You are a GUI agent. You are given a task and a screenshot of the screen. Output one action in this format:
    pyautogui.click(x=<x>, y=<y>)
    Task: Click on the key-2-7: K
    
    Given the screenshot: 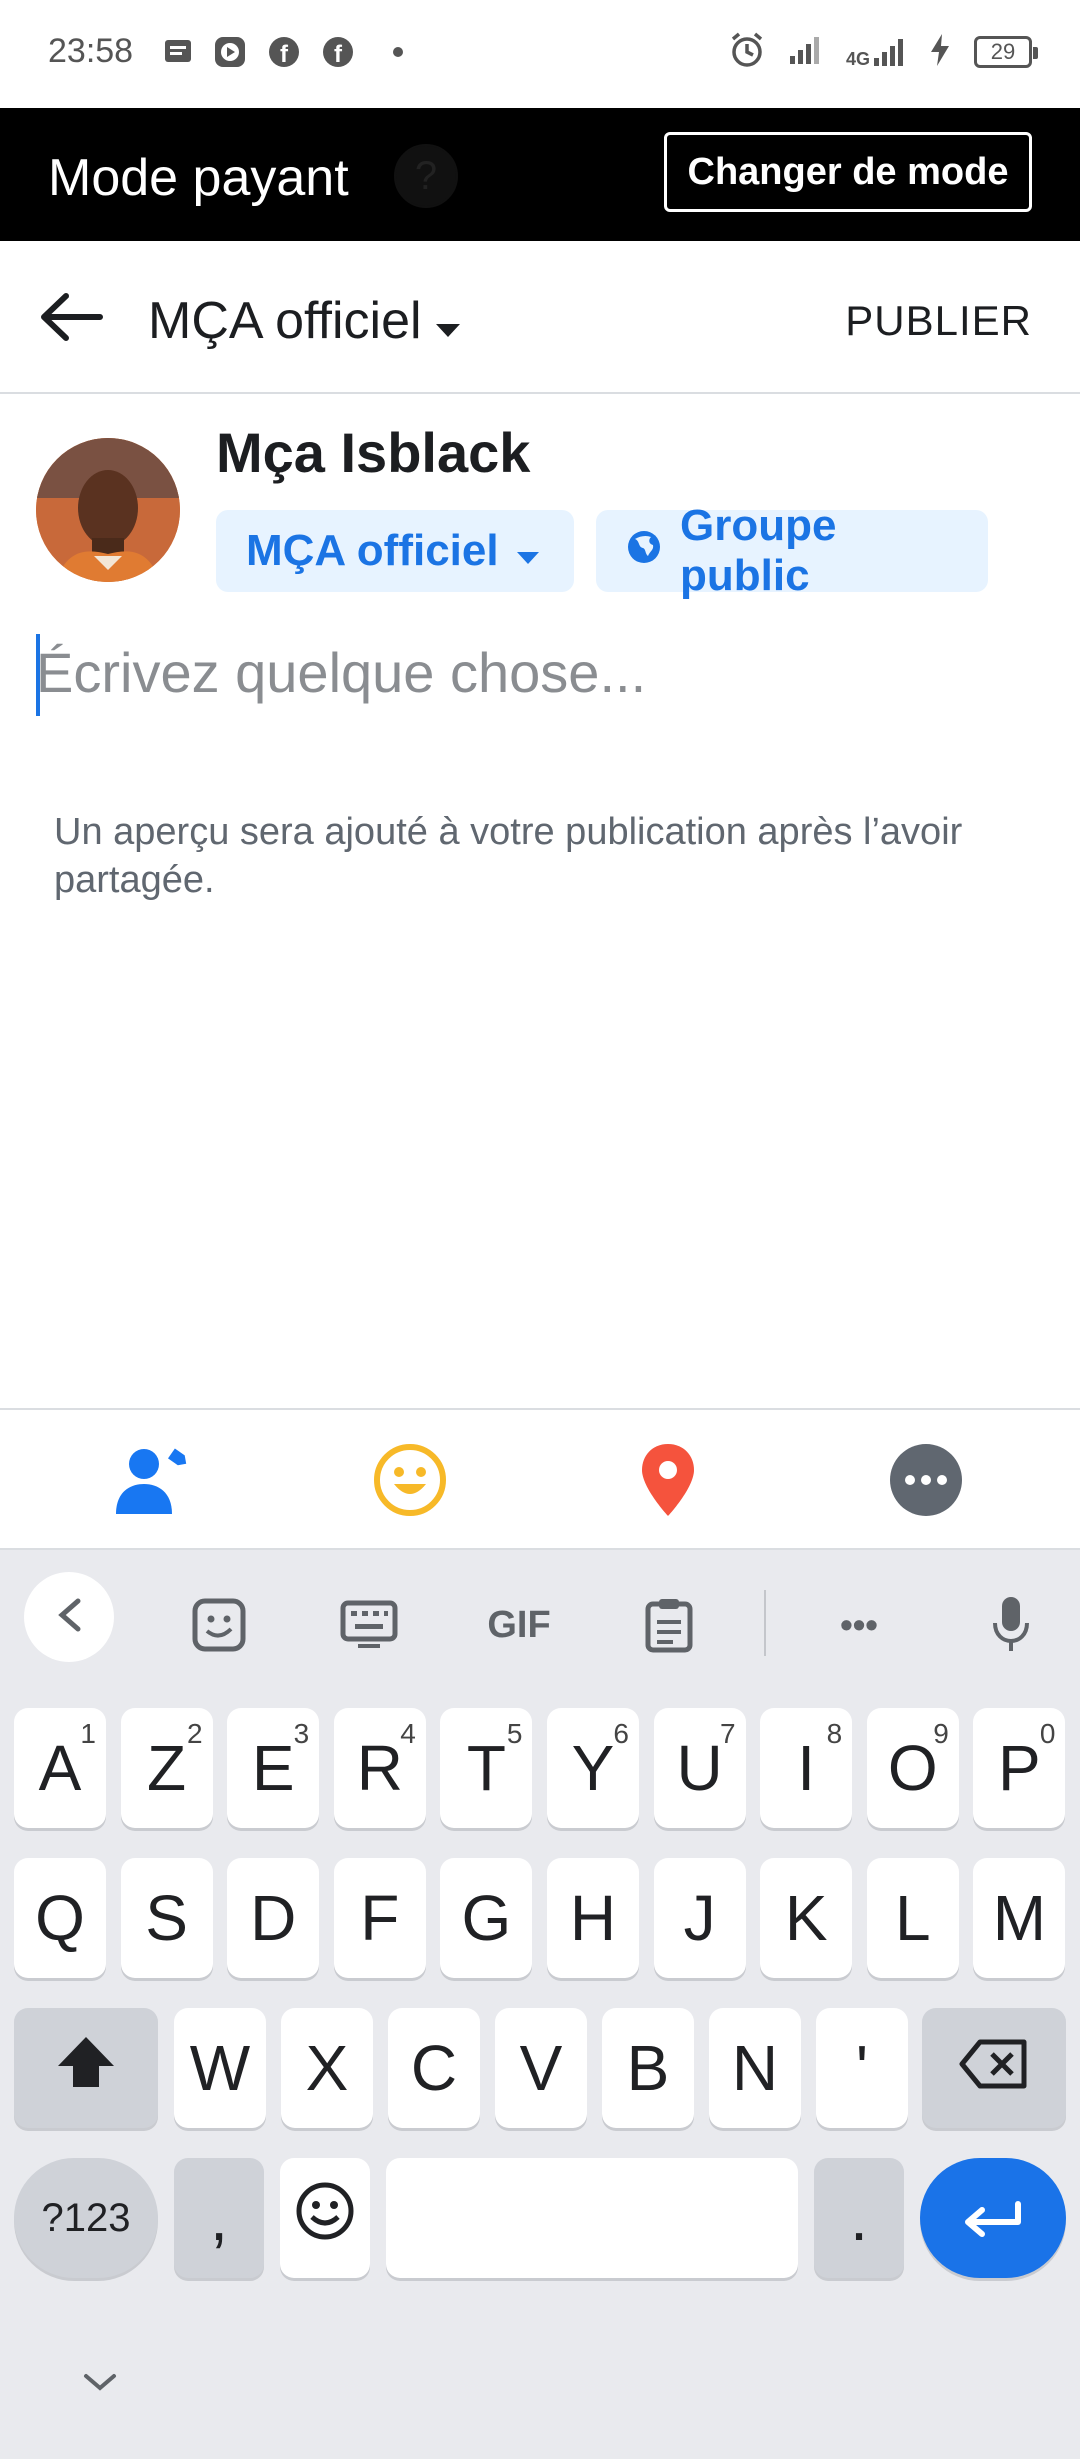 What is the action you would take?
    pyautogui.click(x=806, y=1918)
    